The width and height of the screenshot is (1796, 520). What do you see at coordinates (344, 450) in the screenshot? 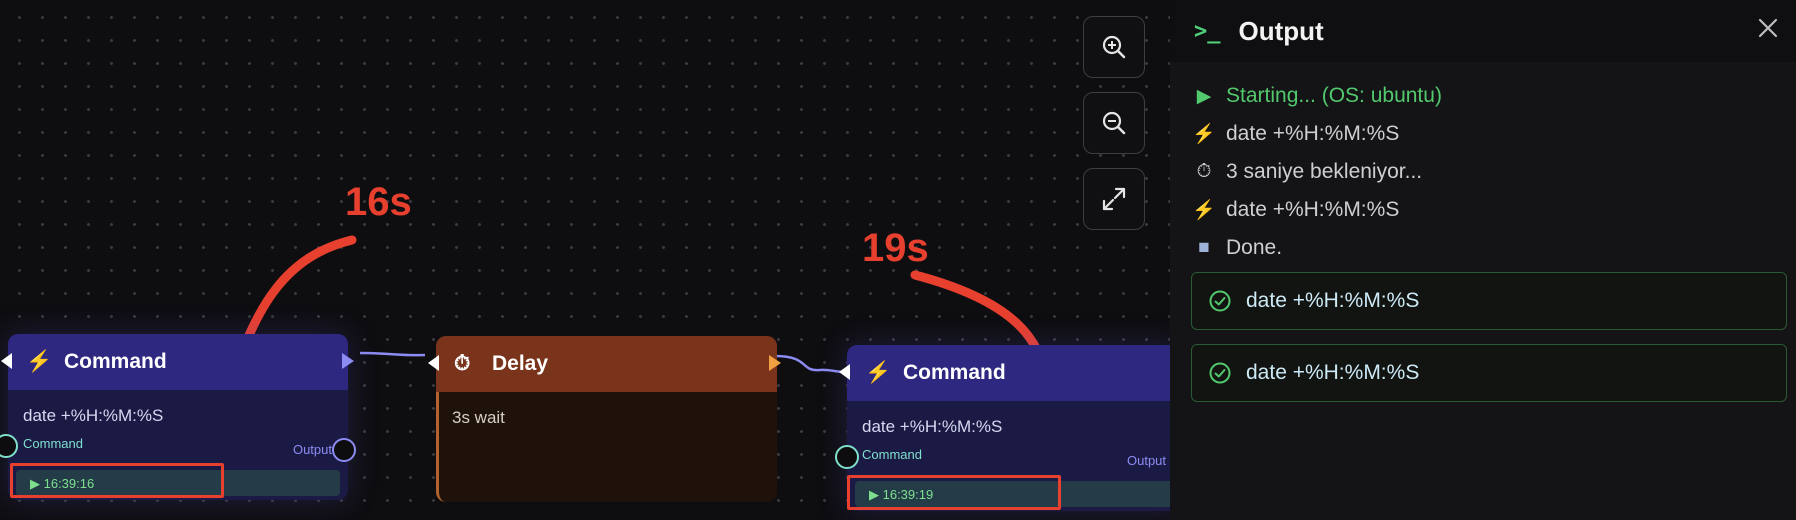
I see `output-port` at bounding box center [344, 450].